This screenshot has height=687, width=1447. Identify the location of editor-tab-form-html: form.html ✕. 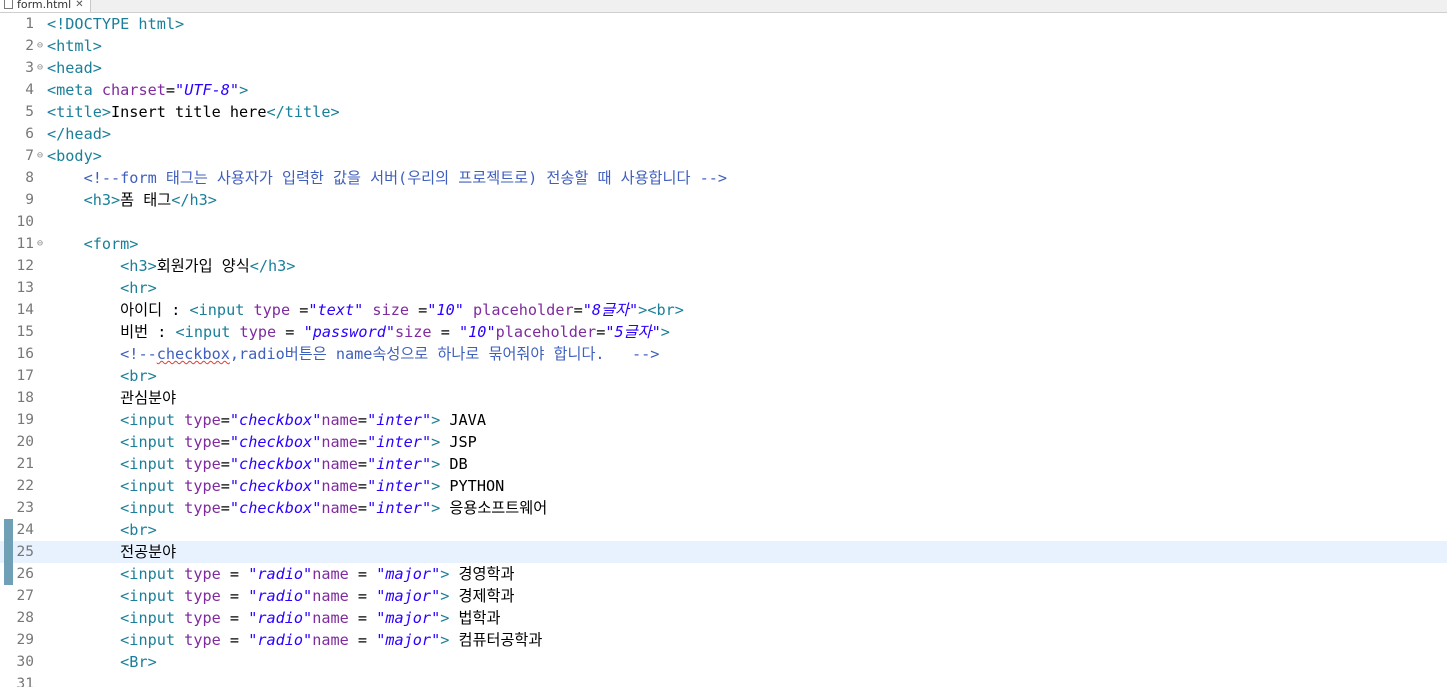
(45, 6).